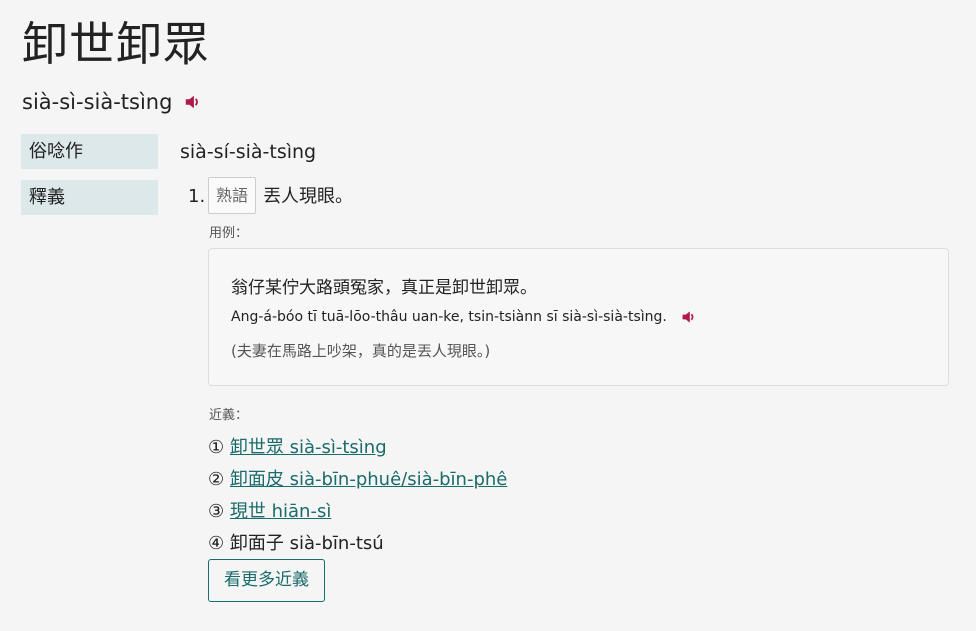 This screenshot has height=631, width=976. I want to click on entry-romanization: sià-sì-sià-tsìng, so click(97, 102).